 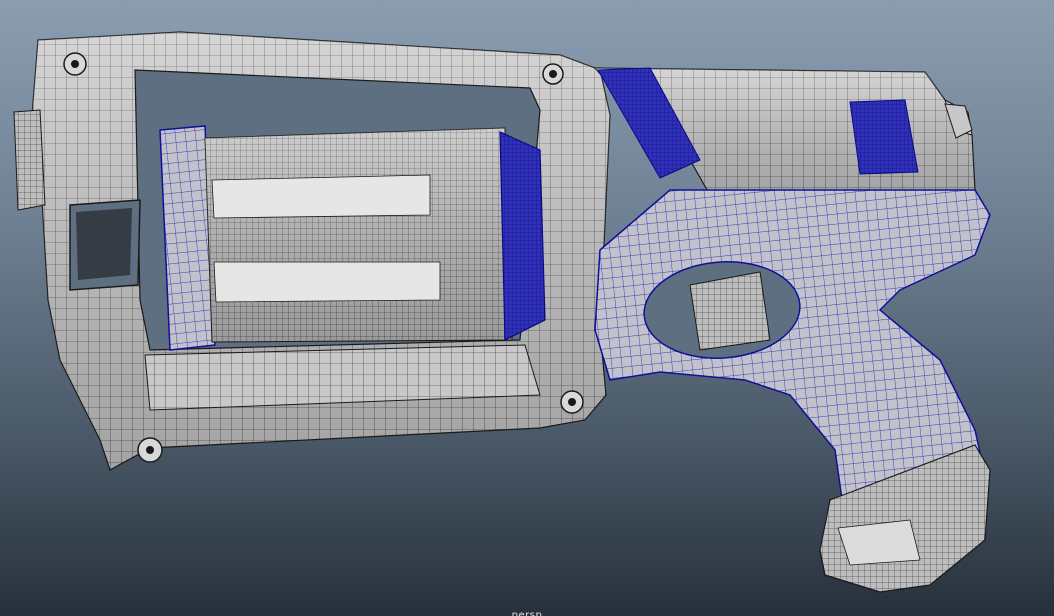 I want to click on cylinder-mesh, so click(x=352, y=238).